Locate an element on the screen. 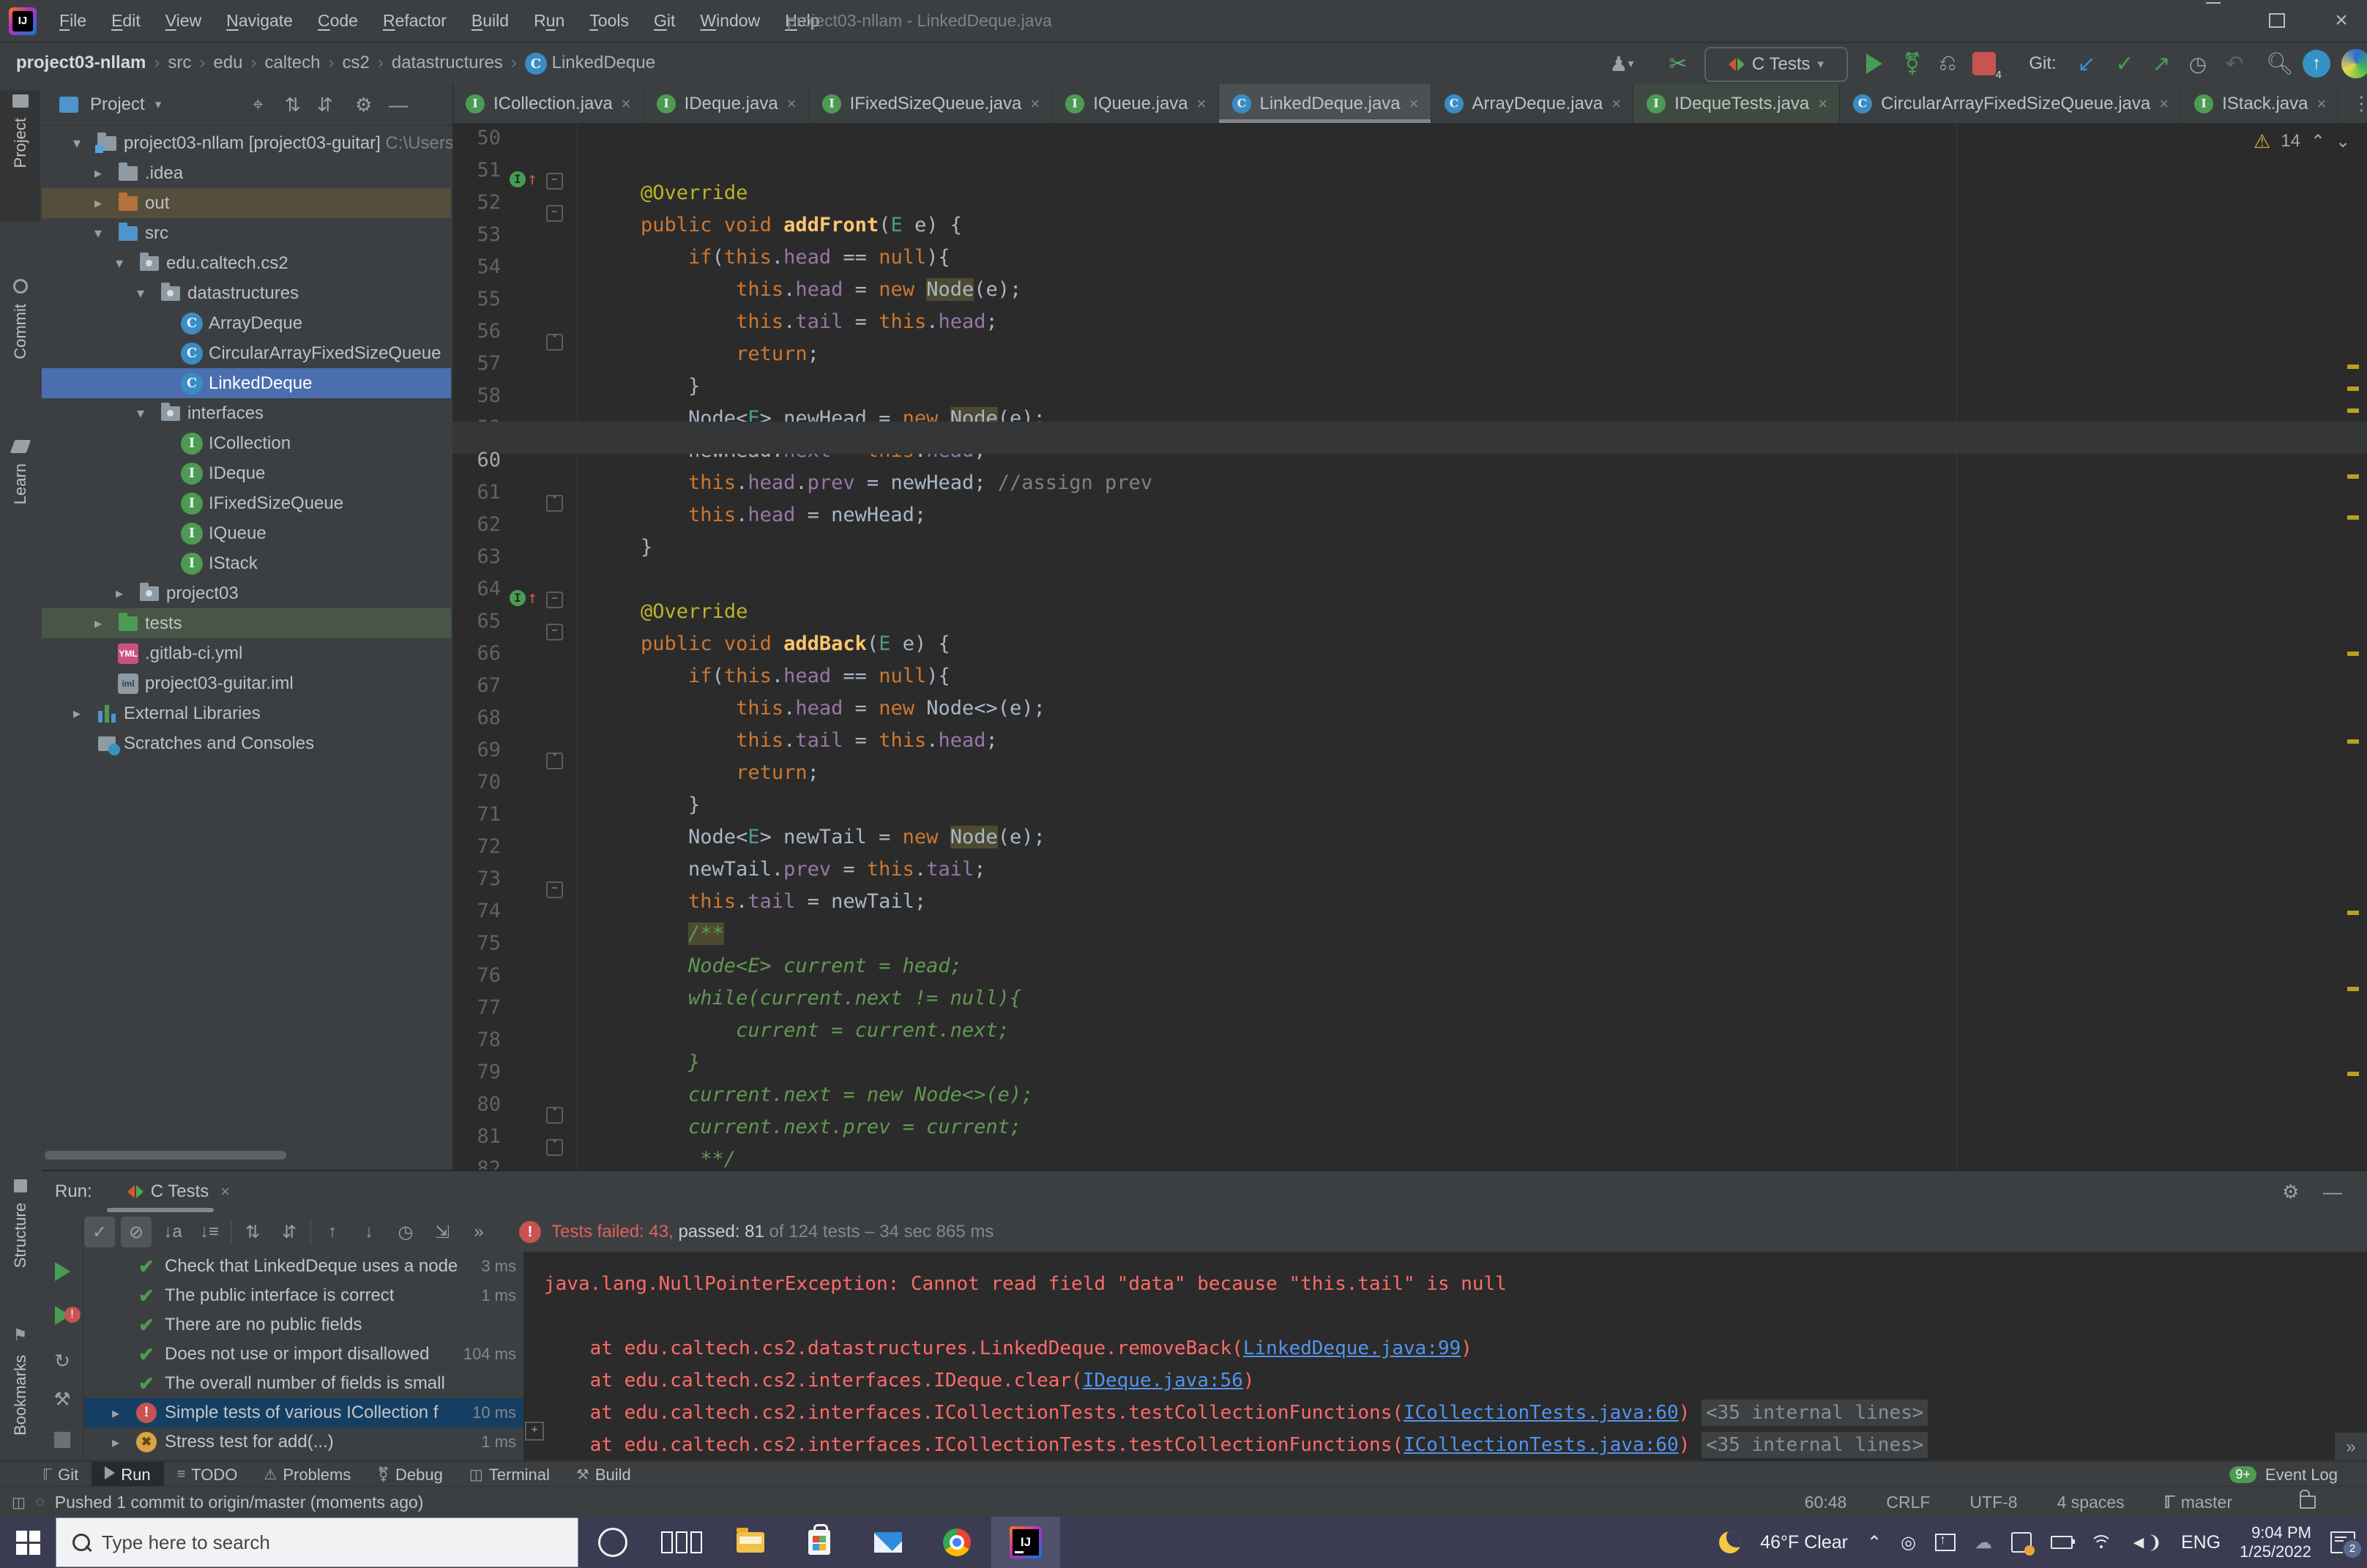 The height and width of the screenshot is (1568, 2367). override-marker-icon: I ↑ is located at coordinates (526, 179).